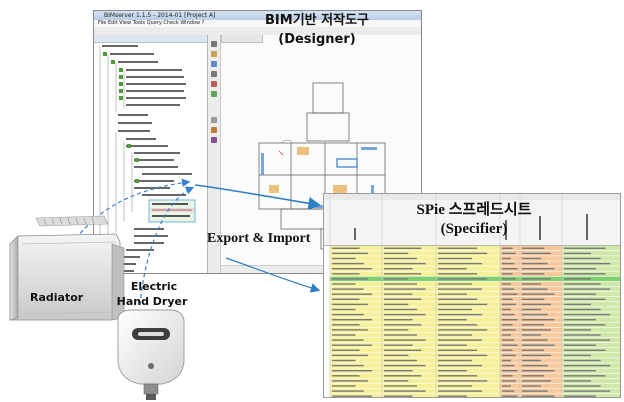  Describe the element at coordinates (154, 286) in the screenshot. I see `dryer-label-line1: Electric` at that location.